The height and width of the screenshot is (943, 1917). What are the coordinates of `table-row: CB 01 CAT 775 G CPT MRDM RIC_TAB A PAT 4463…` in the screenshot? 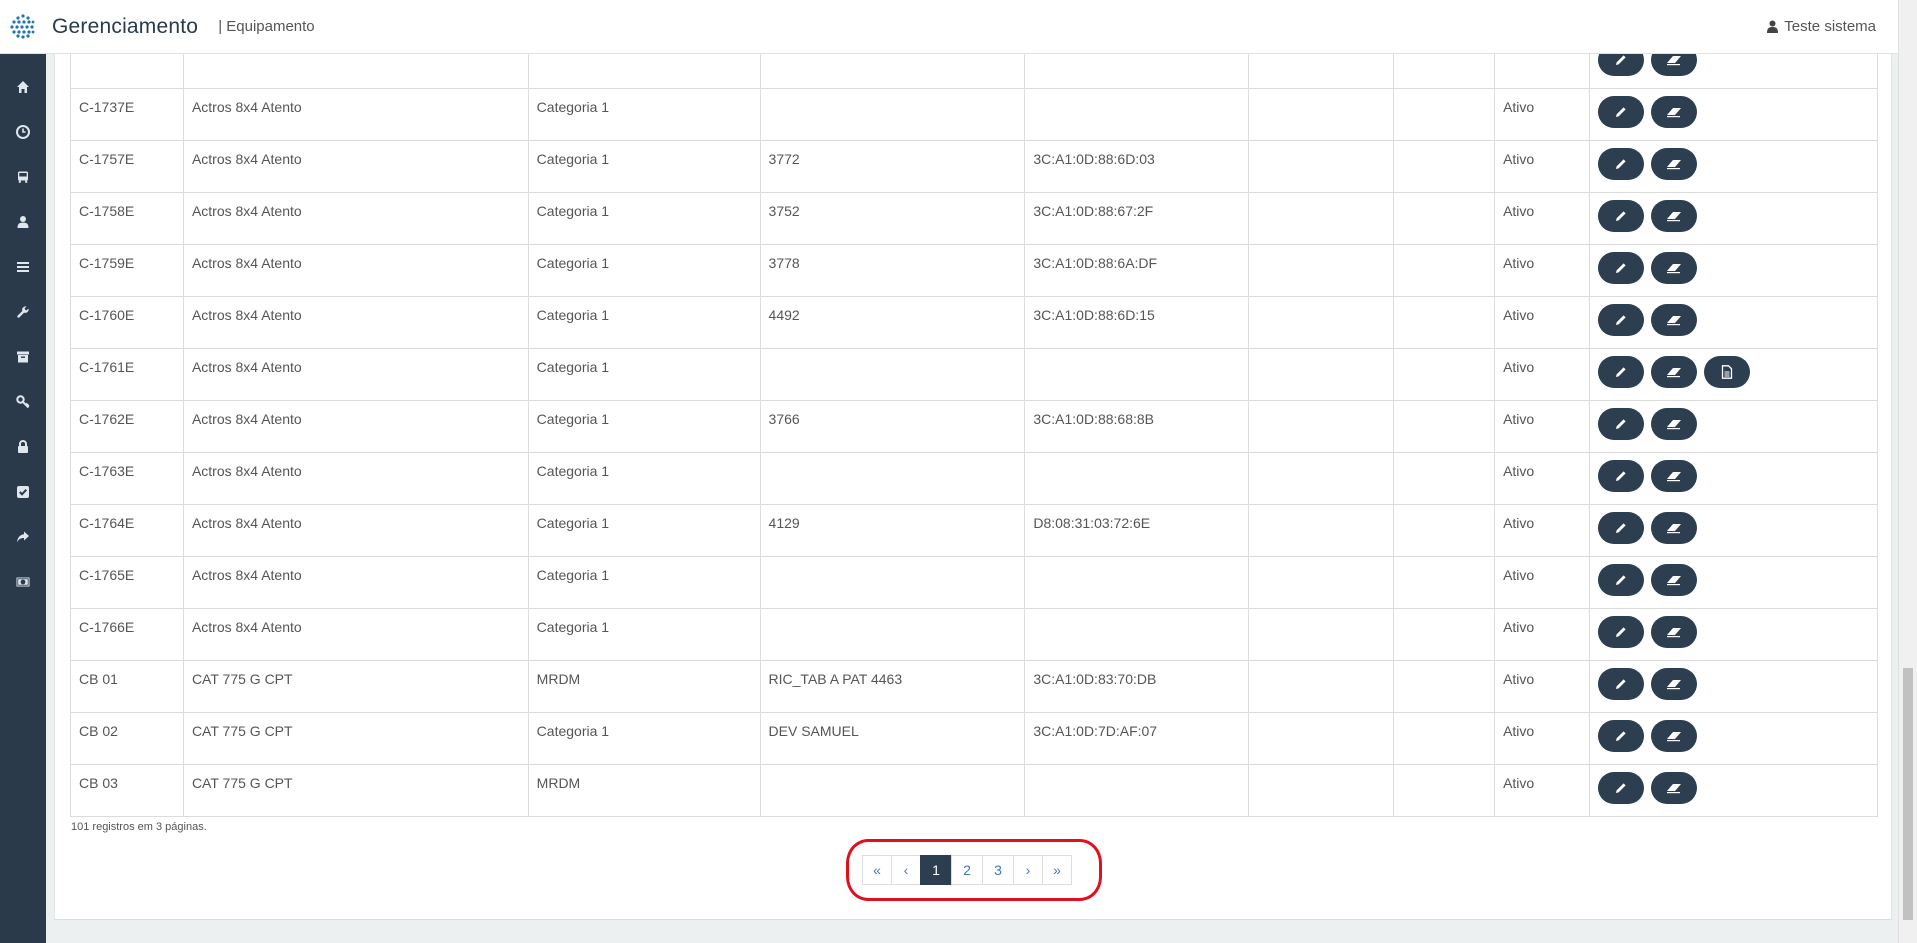 It's located at (974, 686).